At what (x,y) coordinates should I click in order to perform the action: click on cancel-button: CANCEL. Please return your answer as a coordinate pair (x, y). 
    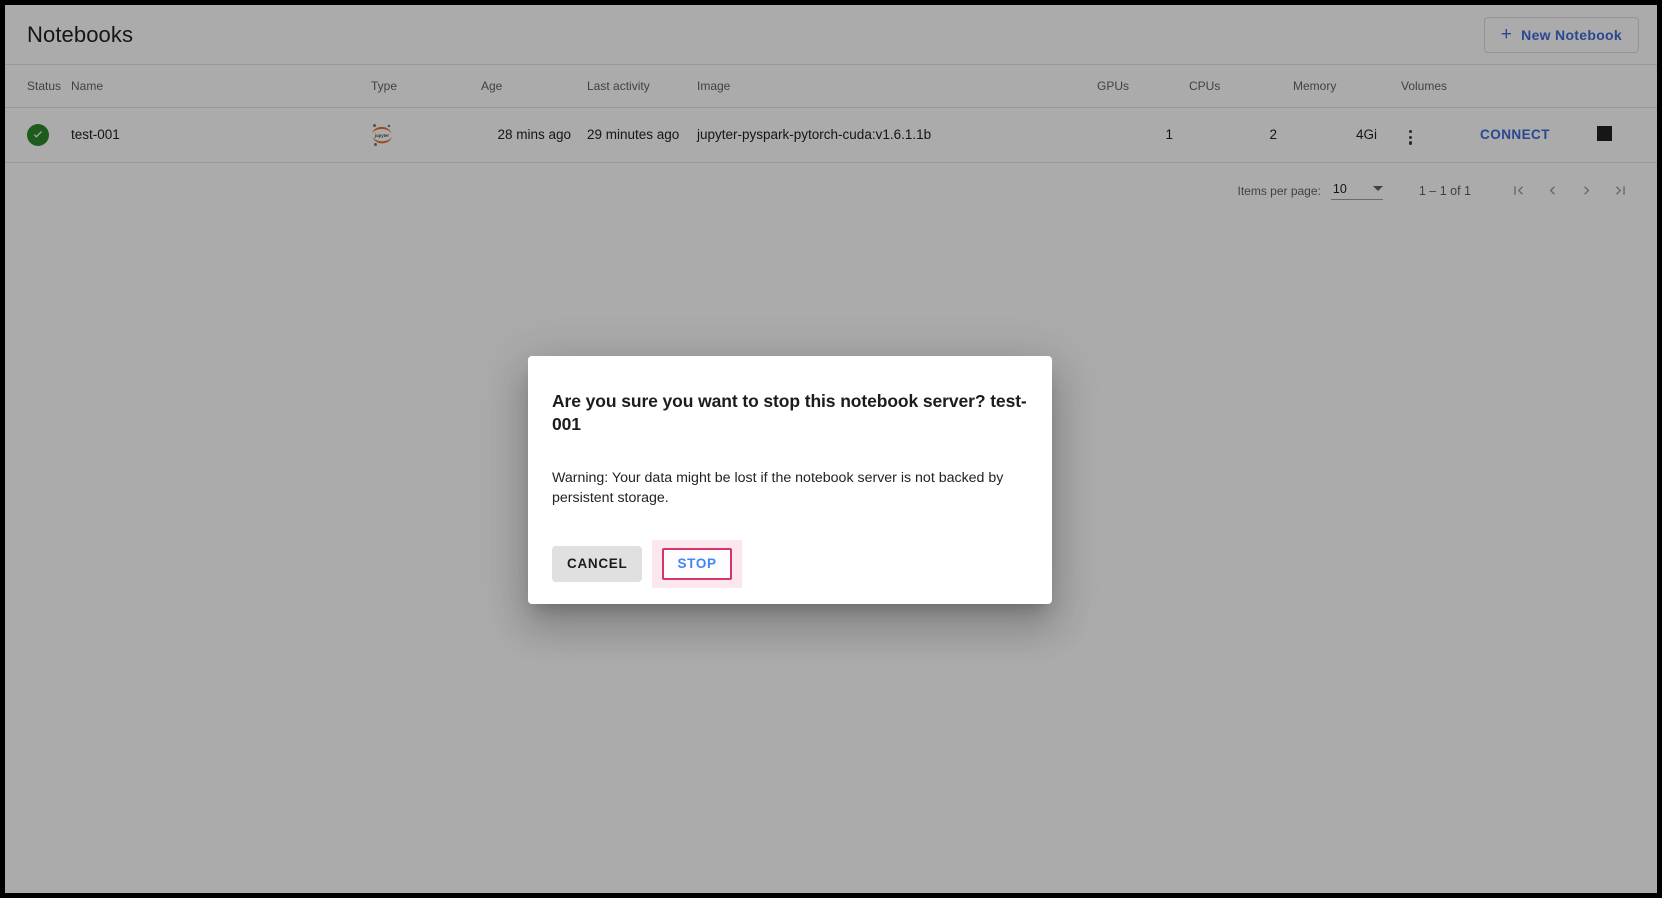
    Looking at the image, I should click on (597, 563).